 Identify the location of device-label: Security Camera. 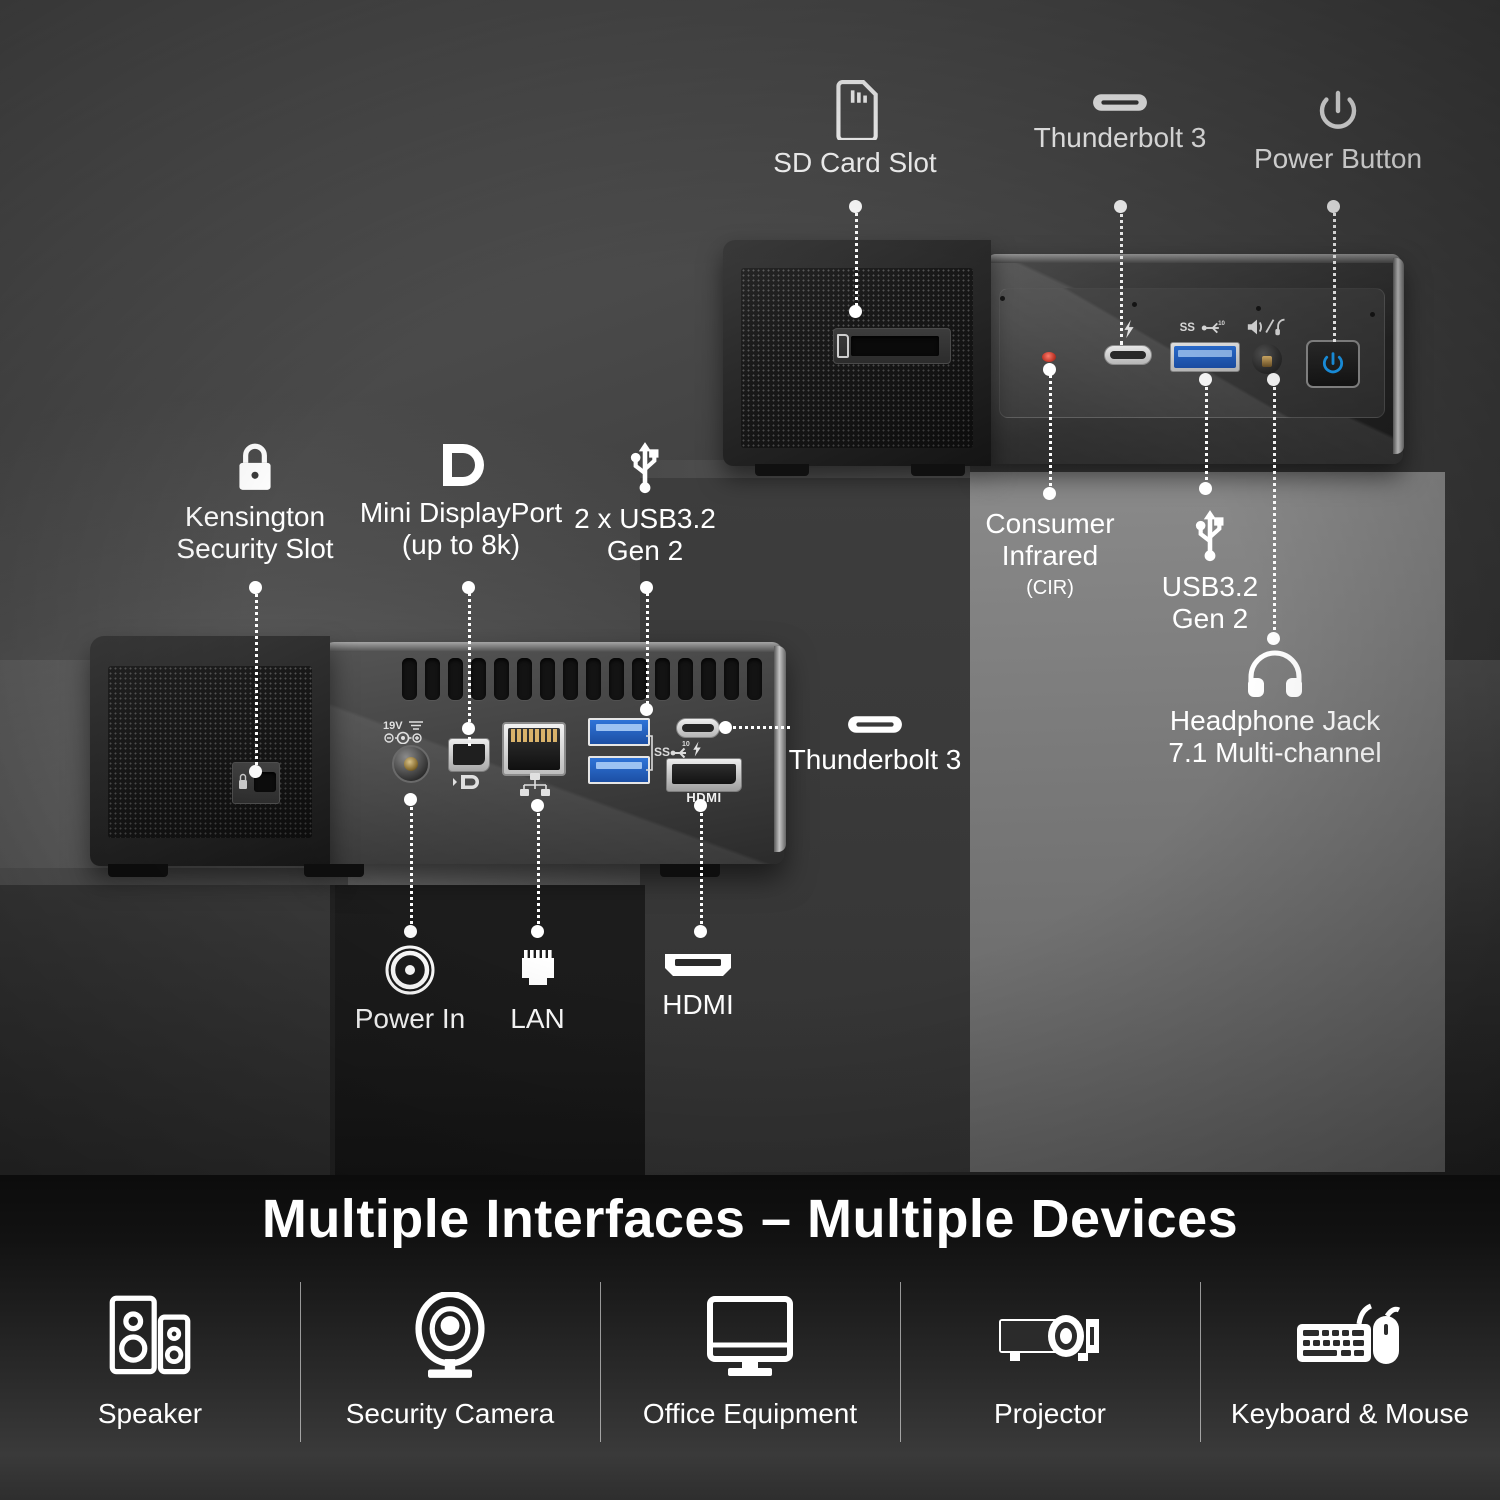
(450, 1413).